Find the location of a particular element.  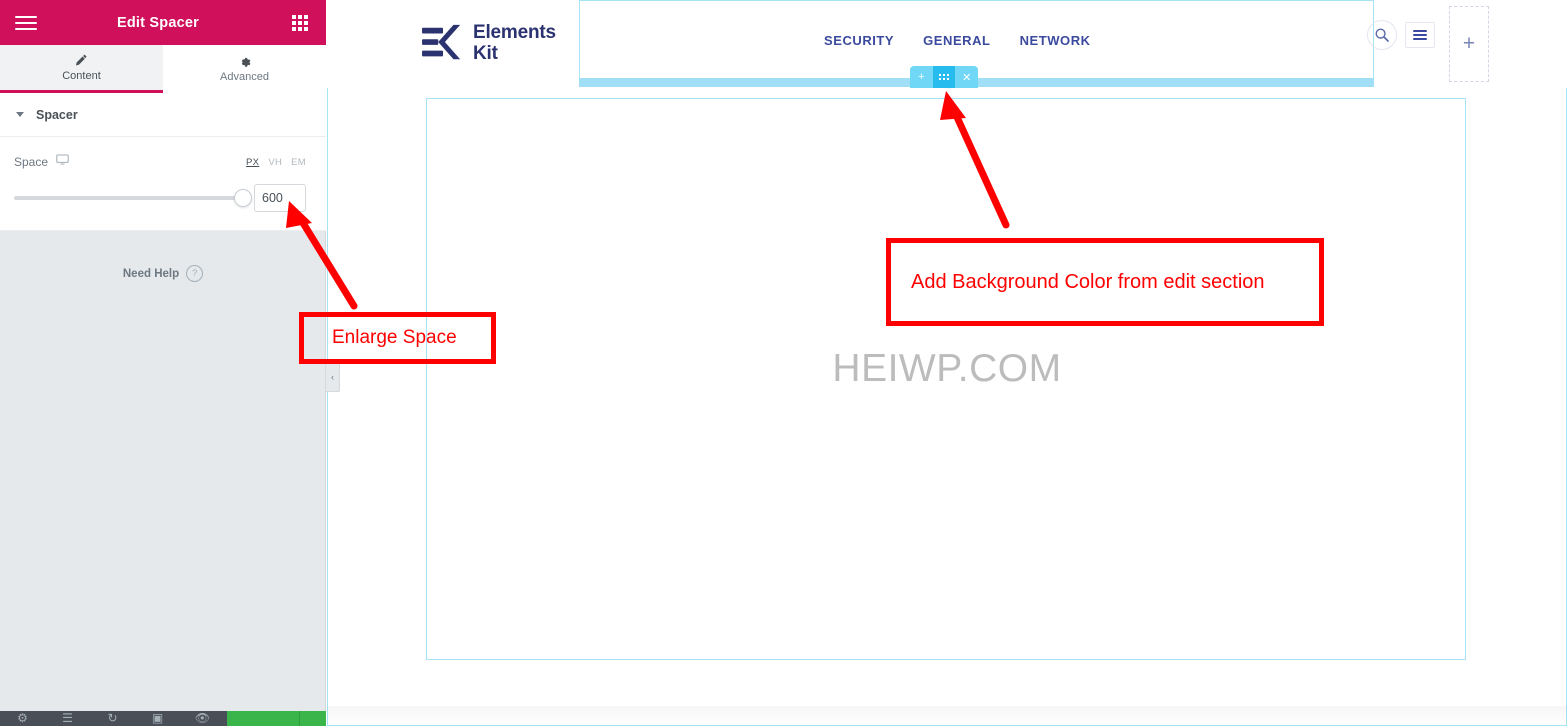

panel-footer-toolbar: ⚙ ☰ ↻ ▣ 👁 is located at coordinates (163, 718).